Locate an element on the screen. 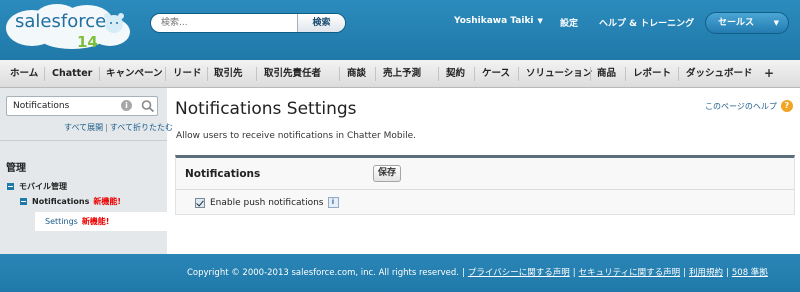  search-icon is located at coordinates (148, 106).